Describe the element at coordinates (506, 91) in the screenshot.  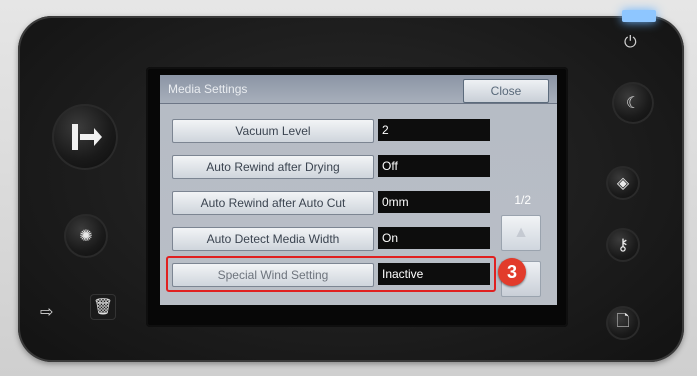
I see `close-button: Close` at that location.